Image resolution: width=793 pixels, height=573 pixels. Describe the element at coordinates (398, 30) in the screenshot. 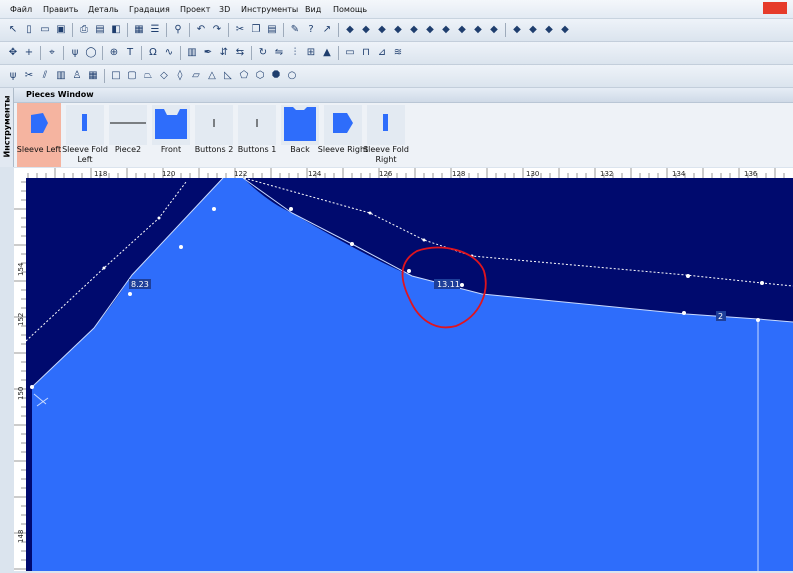

I see `tool-d-icon: ◆` at that location.